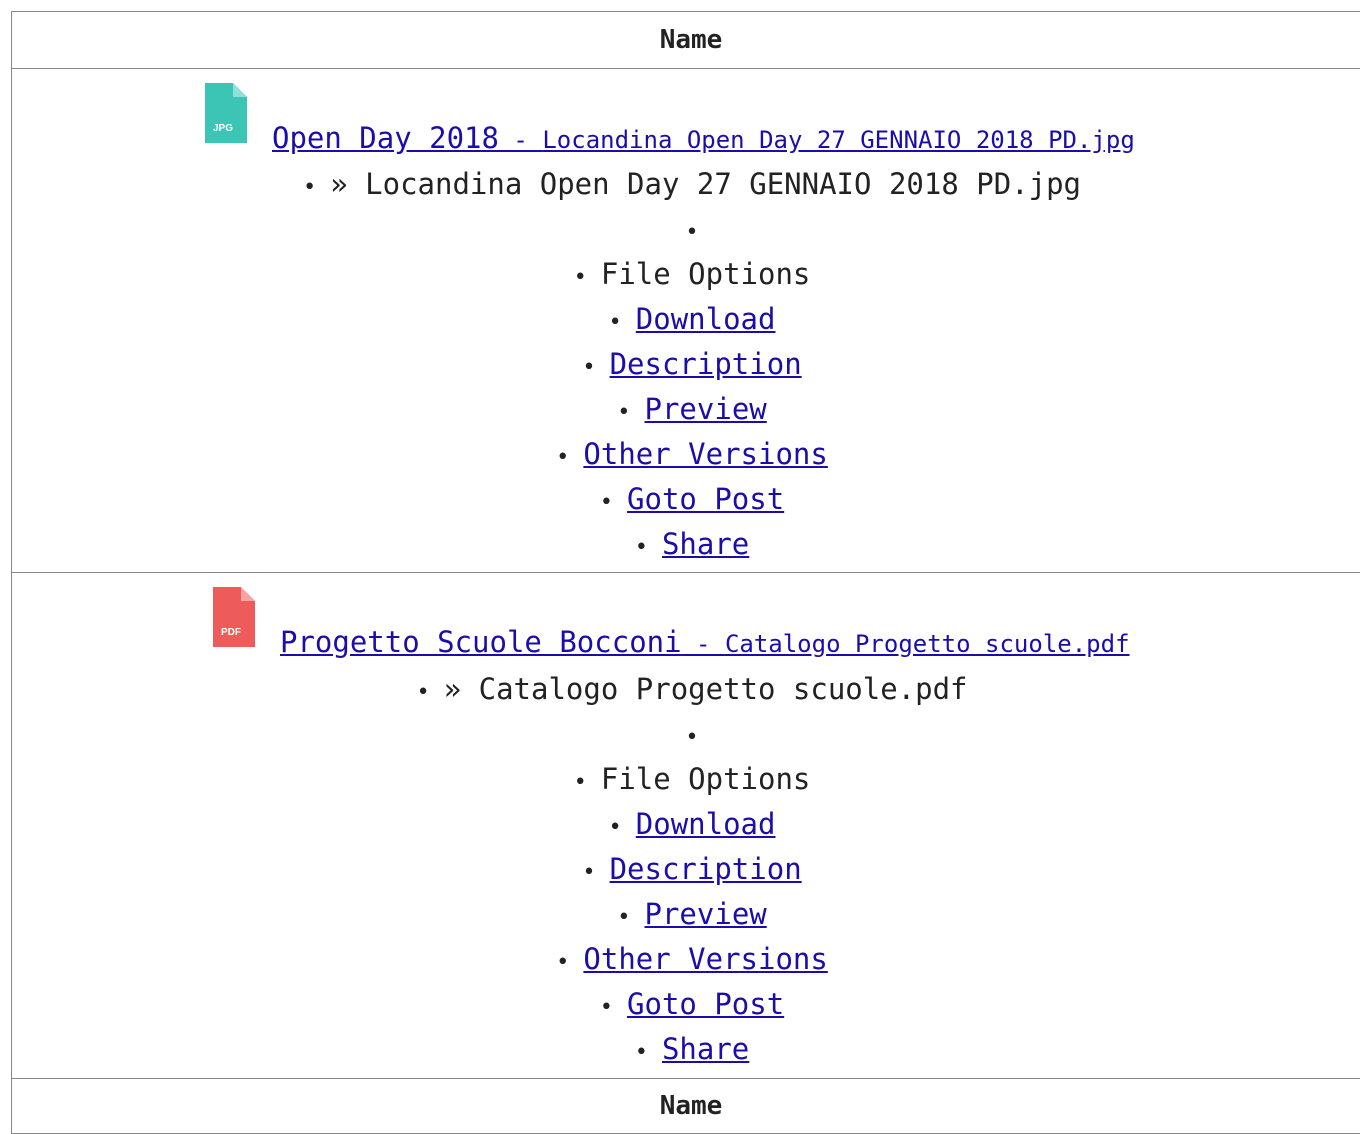 This screenshot has width=1360, height=1134. What do you see at coordinates (706, 689) in the screenshot?
I see `file-breadcrumb: » Catalogo Progetto scuole.pdf` at bounding box center [706, 689].